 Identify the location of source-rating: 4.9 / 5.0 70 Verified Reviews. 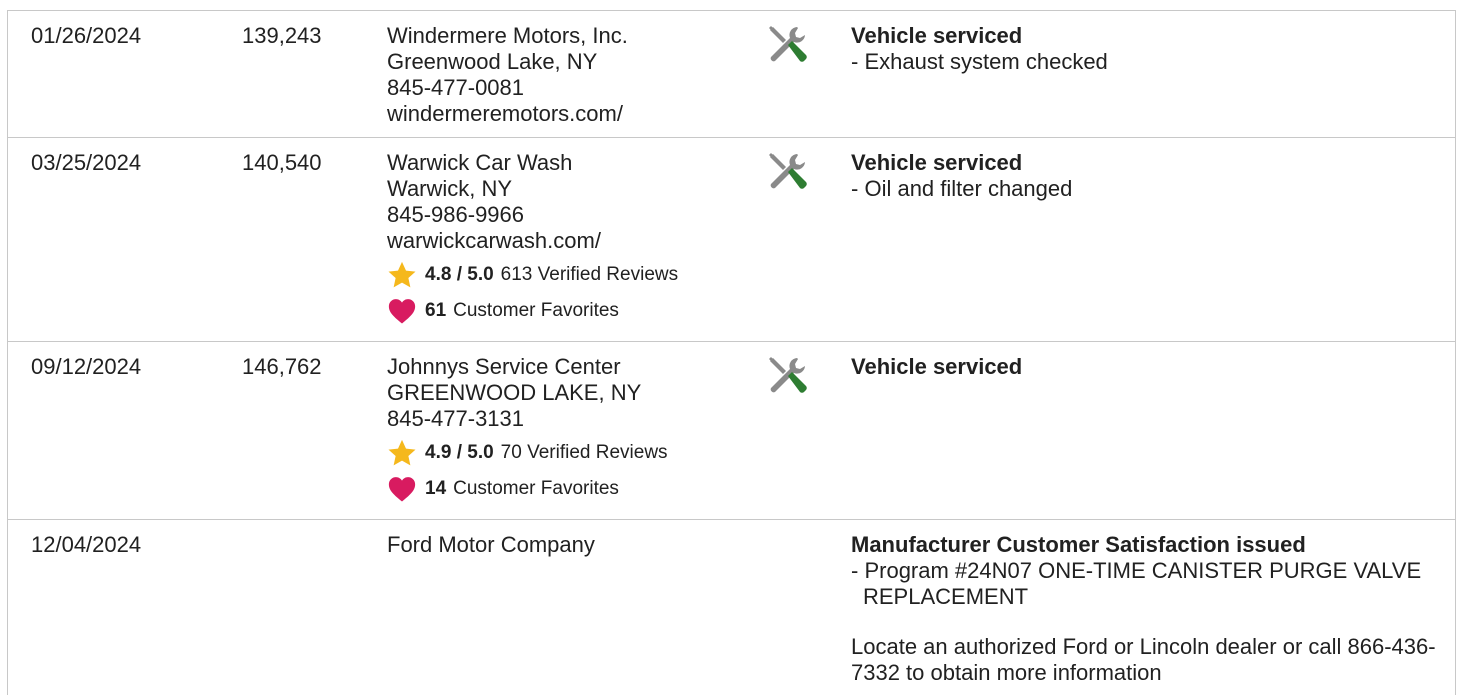
(567, 453).